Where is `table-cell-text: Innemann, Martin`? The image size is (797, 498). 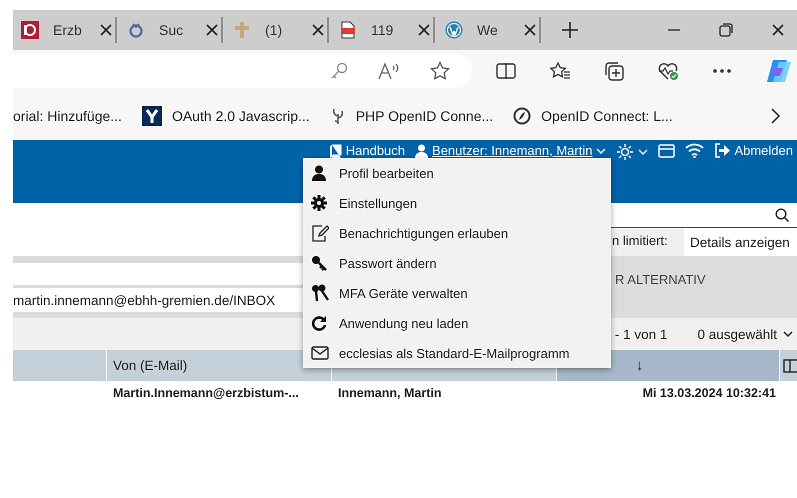
table-cell-text: Innemann, Martin is located at coordinates (389, 393).